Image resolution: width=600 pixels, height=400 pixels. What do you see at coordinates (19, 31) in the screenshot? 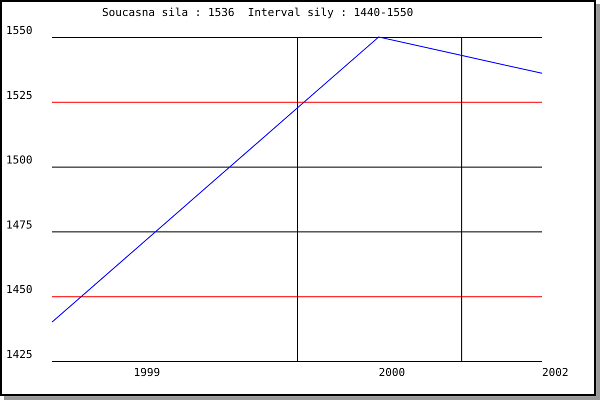
I see `axis-label: 1550` at bounding box center [19, 31].